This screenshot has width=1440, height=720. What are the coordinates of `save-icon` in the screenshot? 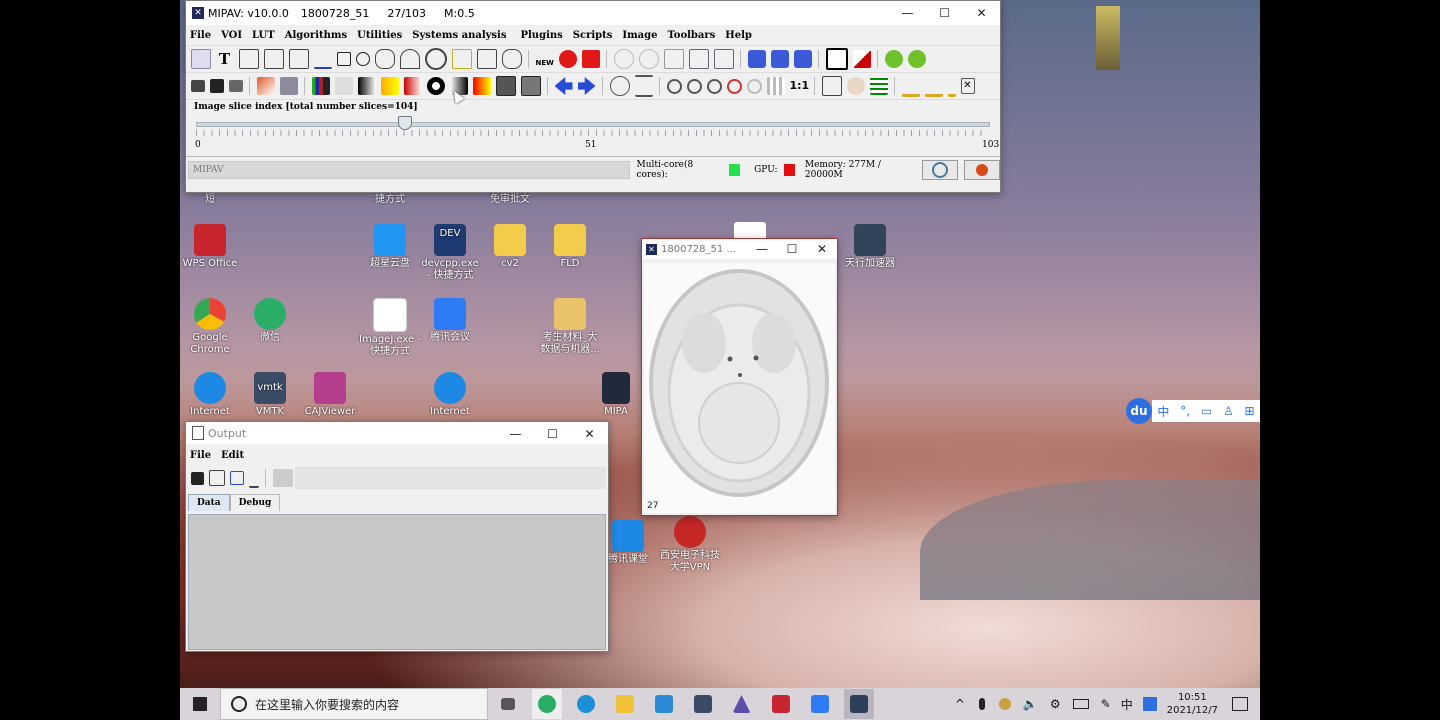 It's located at (216, 86).